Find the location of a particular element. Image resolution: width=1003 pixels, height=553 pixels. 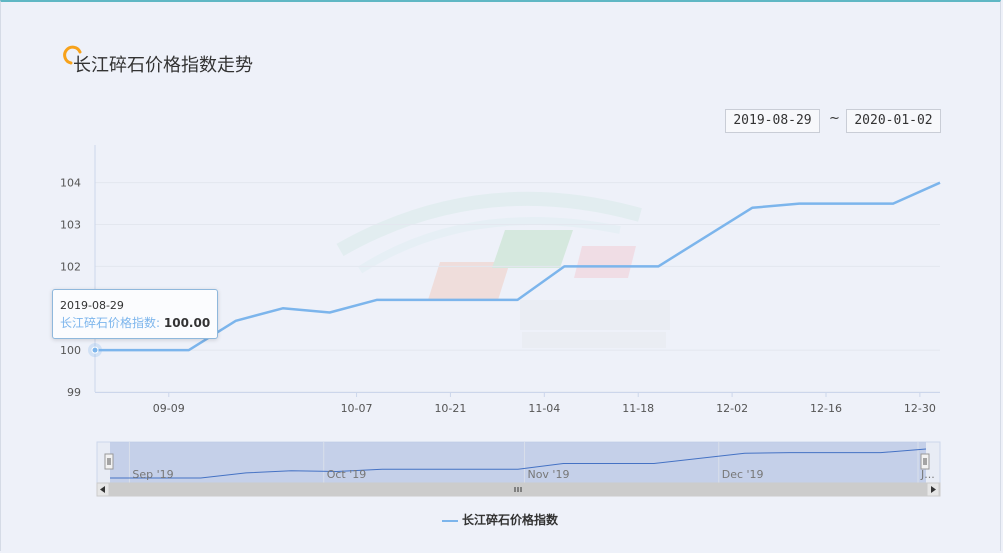

navigator-month-label: Nov '19 is located at coordinates (548, 474).